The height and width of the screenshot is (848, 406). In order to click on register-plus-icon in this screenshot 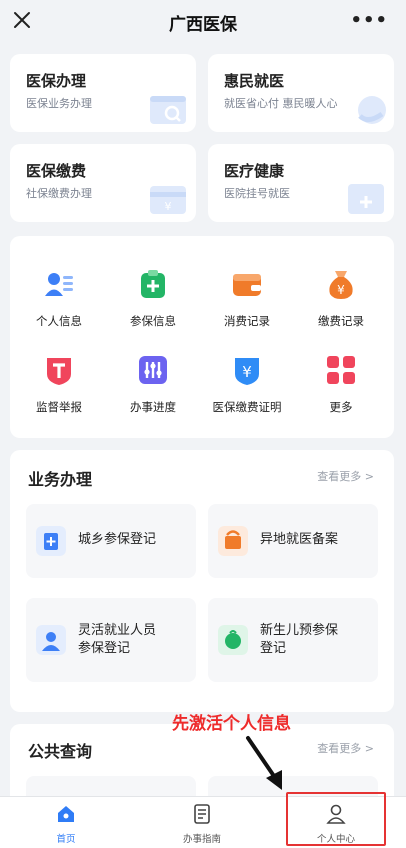, I will do `click(51, 541)`.